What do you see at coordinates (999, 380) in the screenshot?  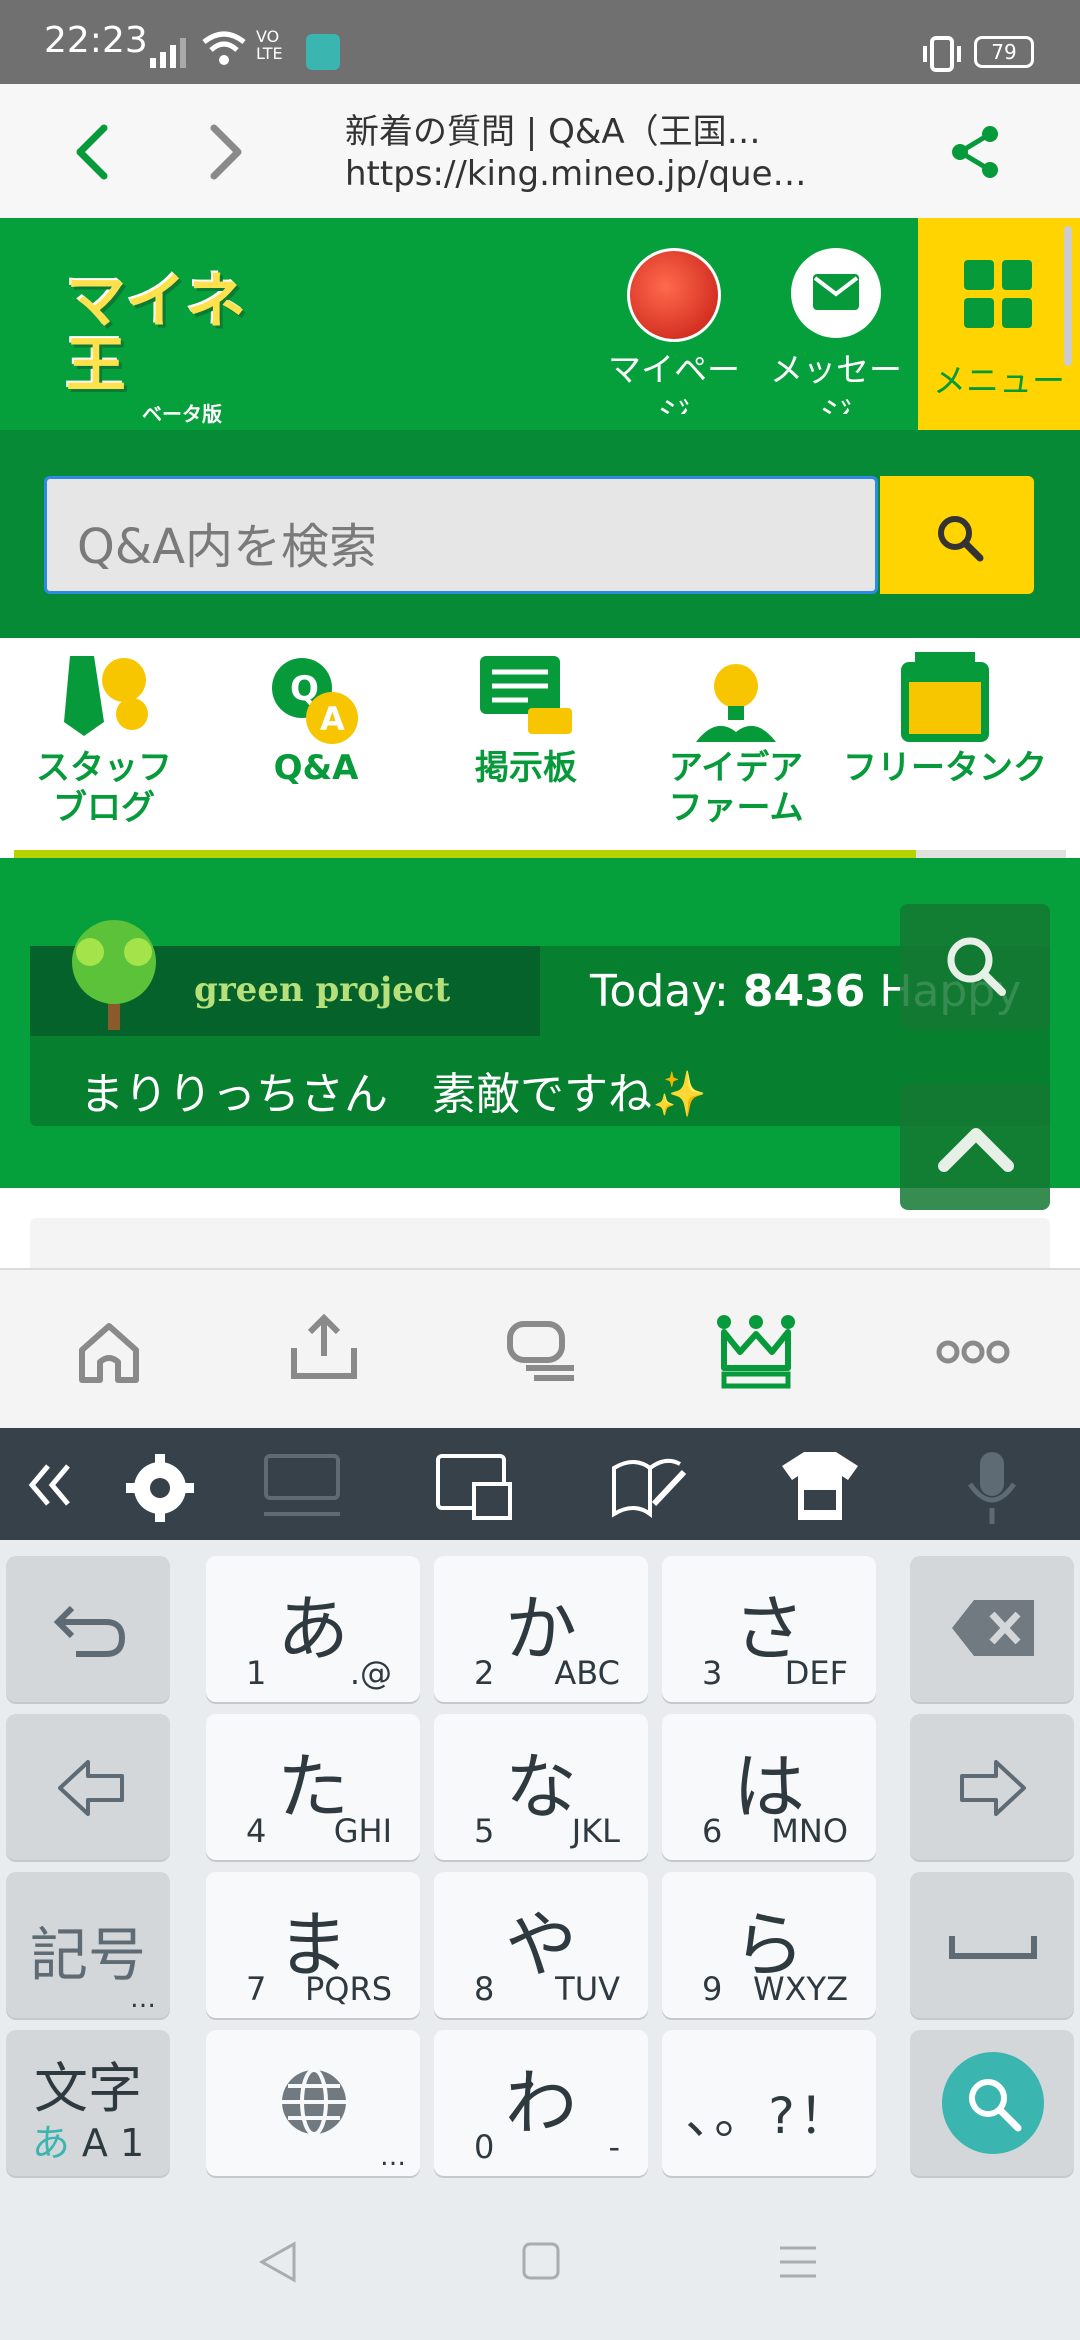 I see `menu-label: メニュー` at bounding box center [999, 380].